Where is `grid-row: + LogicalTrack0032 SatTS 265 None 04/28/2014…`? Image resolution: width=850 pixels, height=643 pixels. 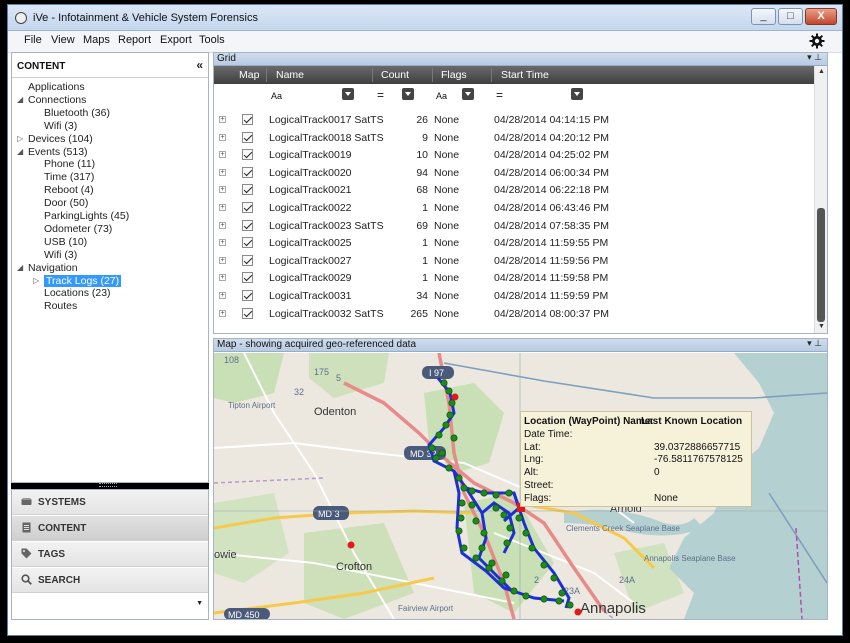
grid-row: + LogicalTrack0032 SatTS 265 None 04/28/2014… is located at coordinates (514, 314).